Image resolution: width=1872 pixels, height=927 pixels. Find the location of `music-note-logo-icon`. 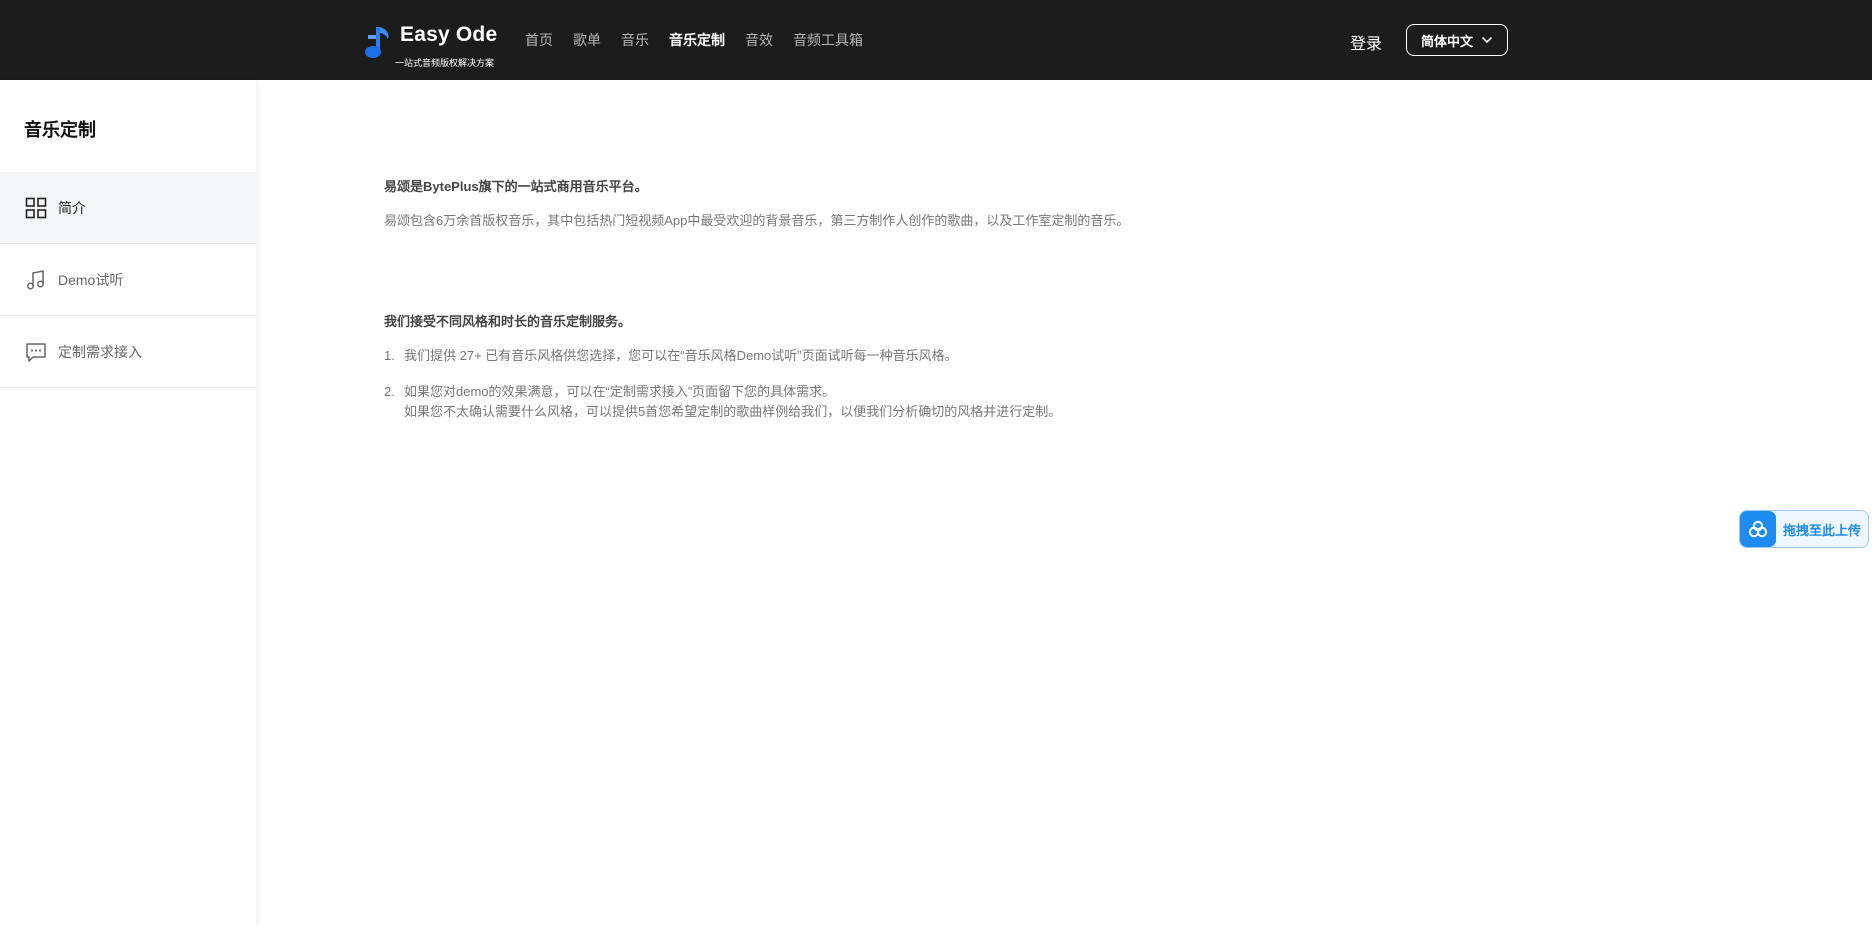

music-note-logo-icon is located at coordinates (377, 42).